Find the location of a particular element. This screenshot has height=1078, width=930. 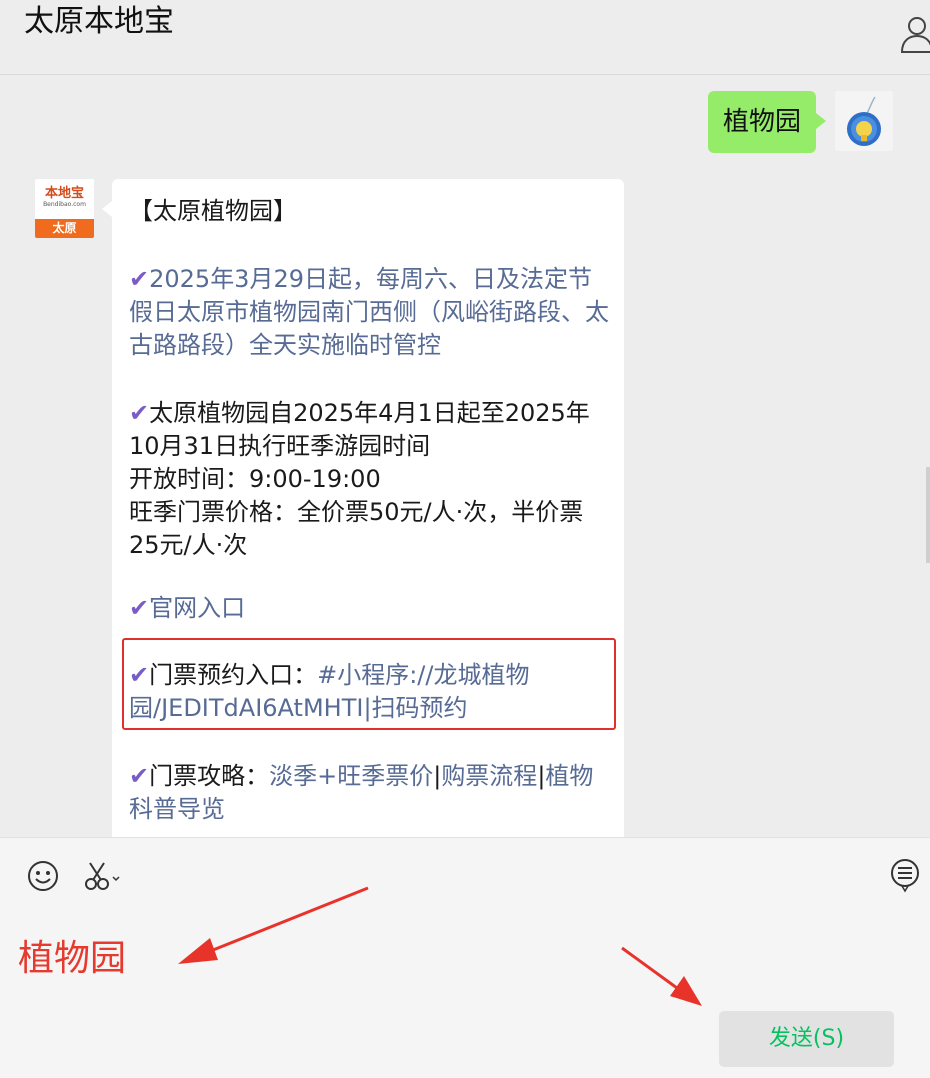

scissors-icon is located at coordinates (102, 876).